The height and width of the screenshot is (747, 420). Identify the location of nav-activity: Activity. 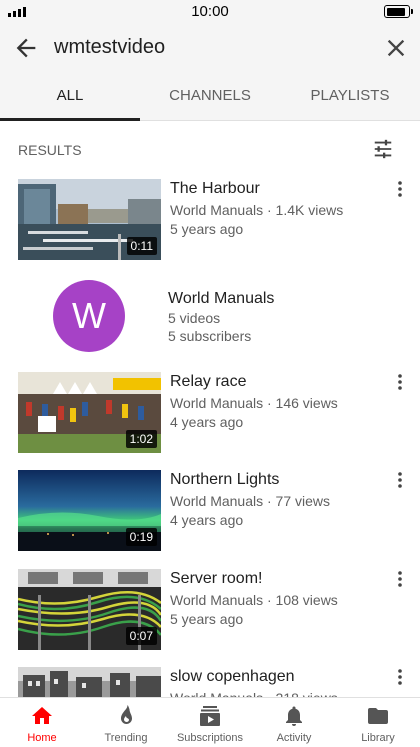
(294, 722).